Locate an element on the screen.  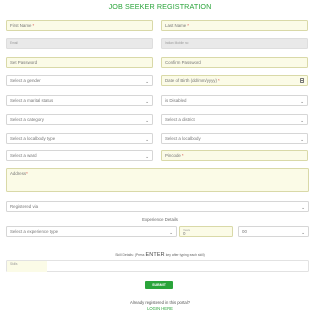
login-link: LOGIN HERE is located at coordinates (160, 308).